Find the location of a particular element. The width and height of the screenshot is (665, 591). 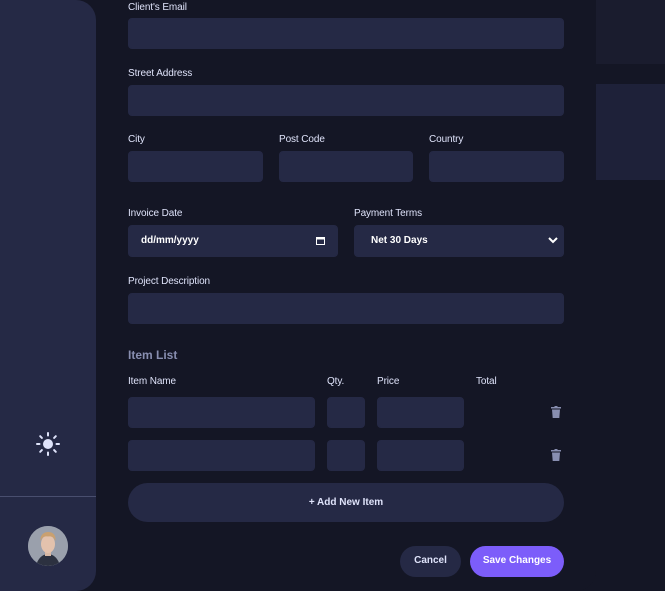

invoice-date-label: Invoice Date is located at coordinates (155, 213).